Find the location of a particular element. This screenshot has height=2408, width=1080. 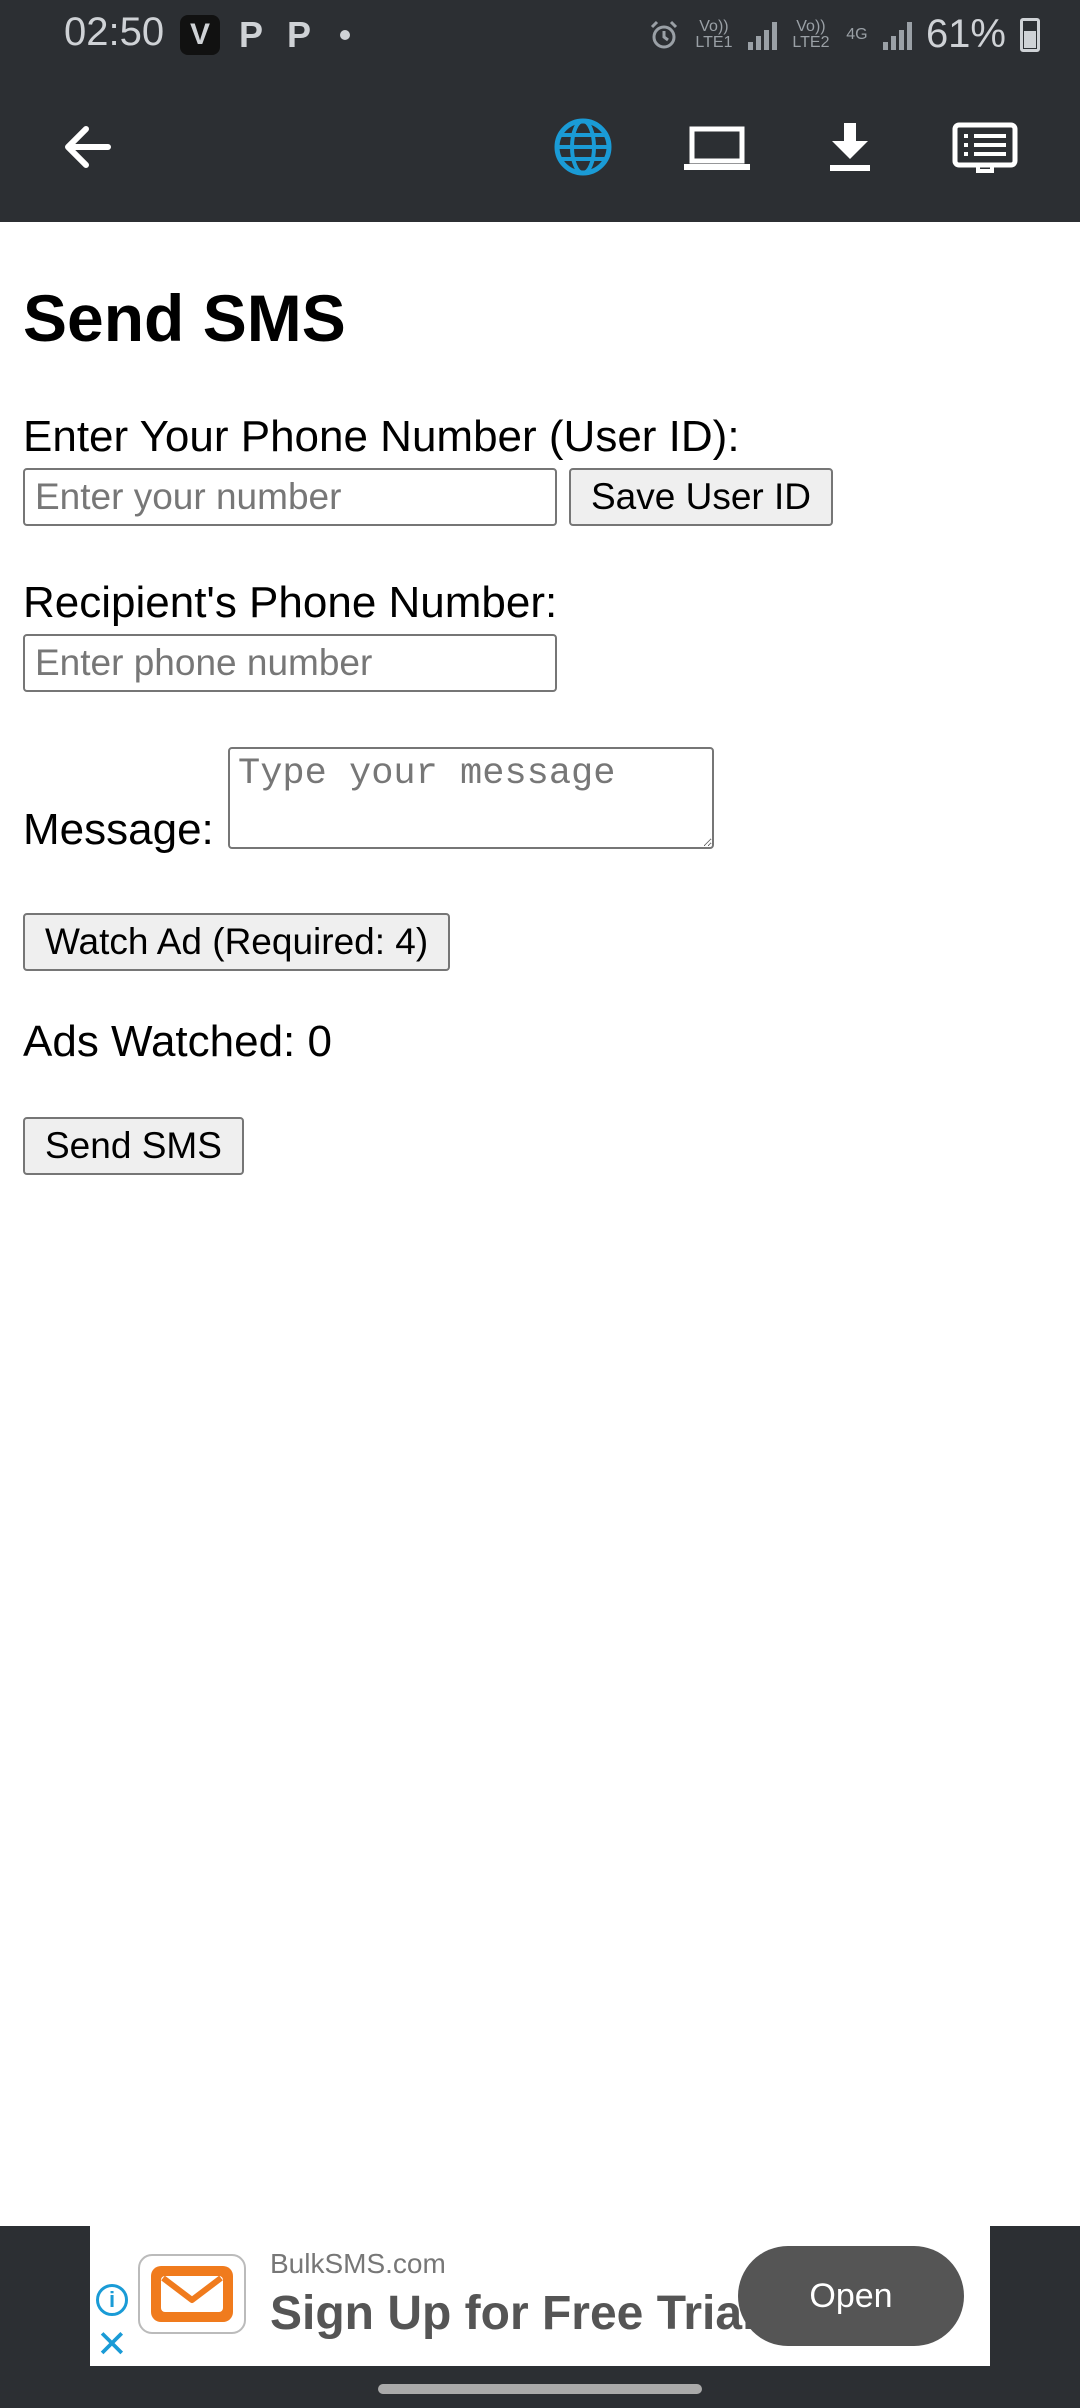

watch-ad-button: Watch Ad (Required: 4) is located at coordinates (237, 942).